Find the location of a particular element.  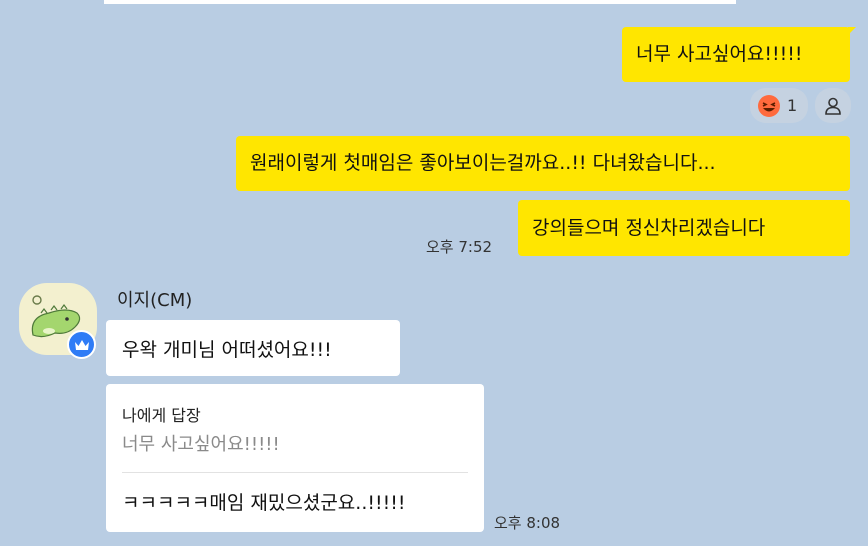

message-text: 강의들으며 정신차리겠습니다 is located at coordinates (649, 227).